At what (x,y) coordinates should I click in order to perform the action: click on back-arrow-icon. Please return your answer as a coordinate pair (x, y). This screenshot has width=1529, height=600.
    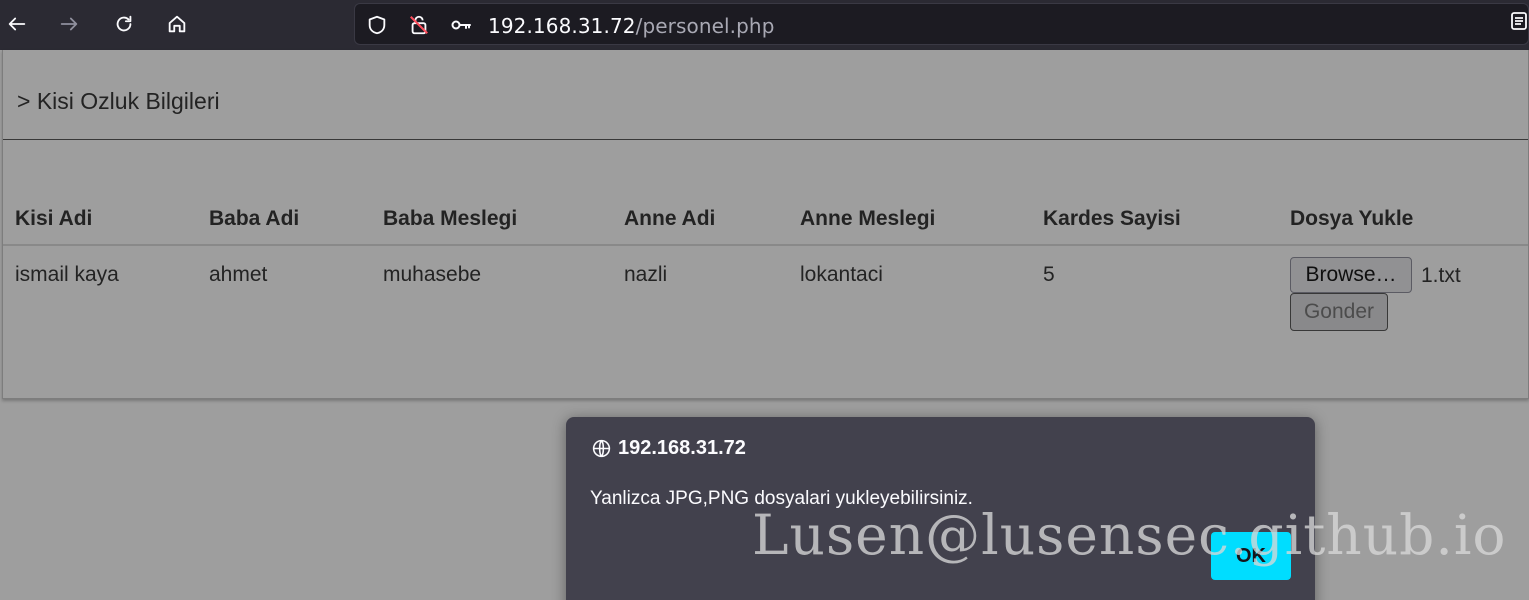
    Looking at the image, I should click on (17, 24).